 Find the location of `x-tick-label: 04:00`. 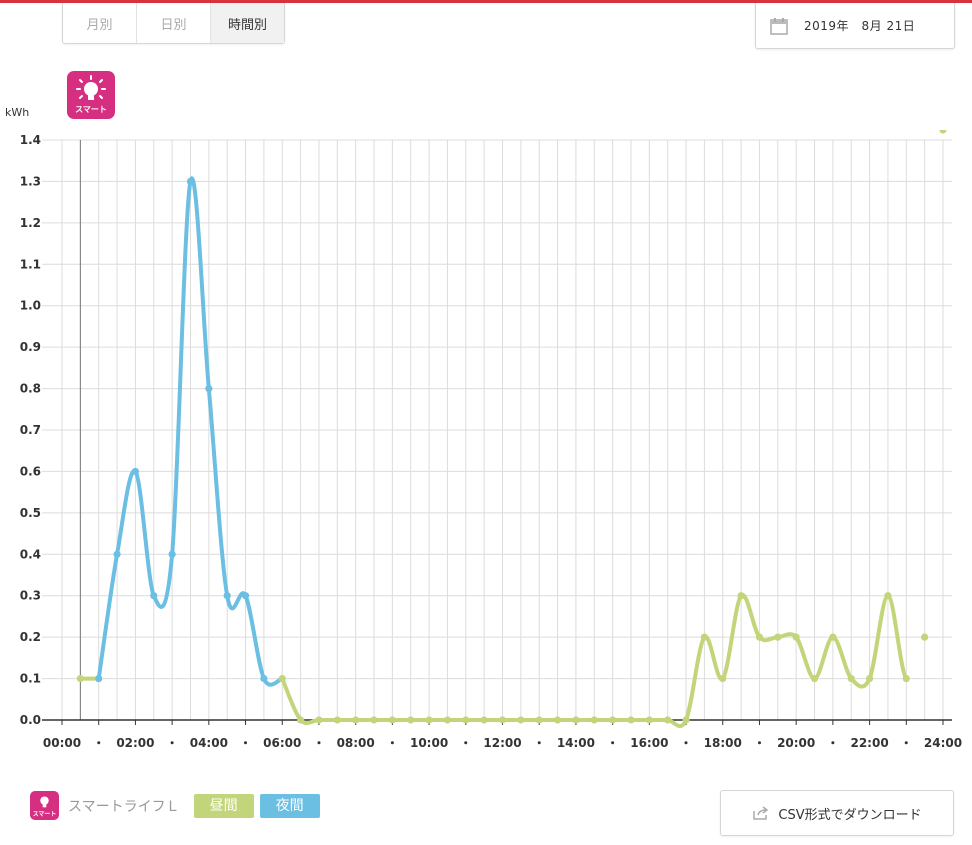

x-tick-label: 04:00 is located at coordinates (209, 743).